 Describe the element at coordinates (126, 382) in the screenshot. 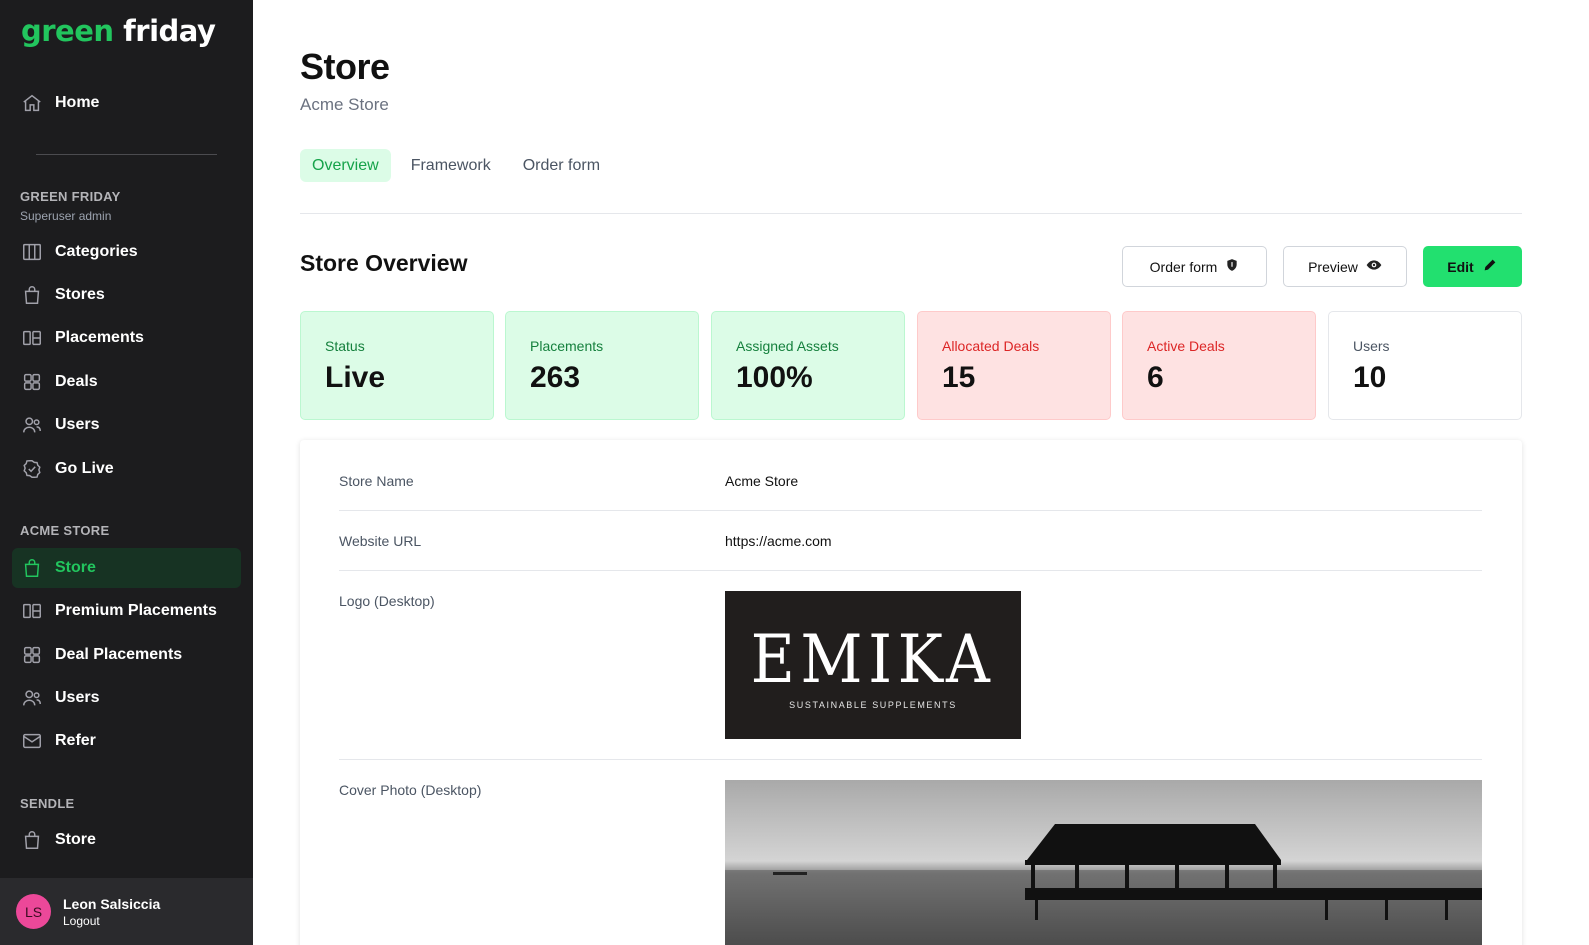

I see `sidebar-item-deals: Deals` at that location.